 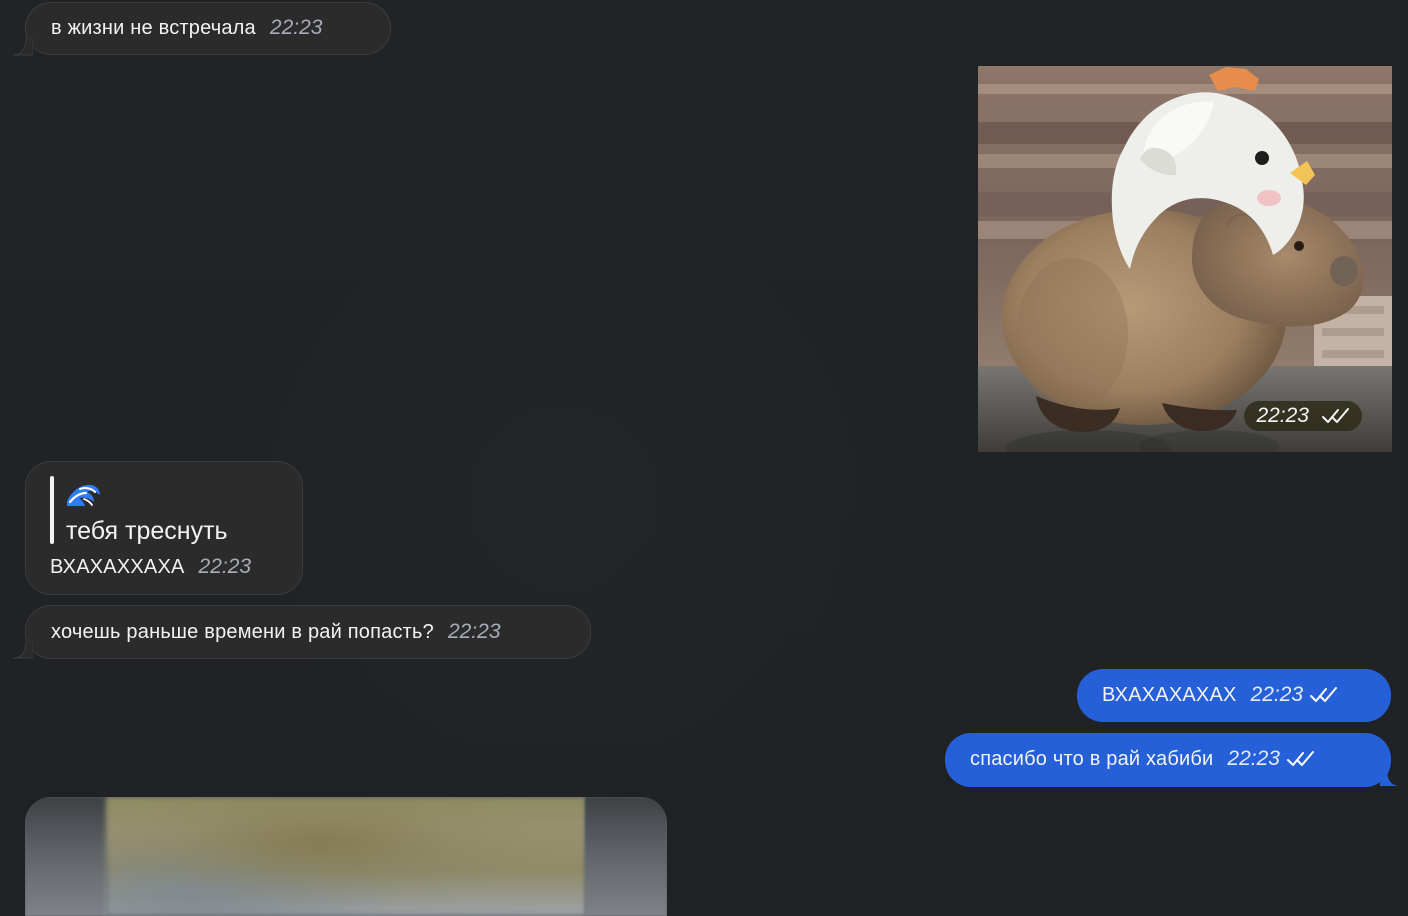 What do you see at coordinates (83, 495) in the screenshot?
I see `wave-emoji-icon` at bounding box center [83, 495].